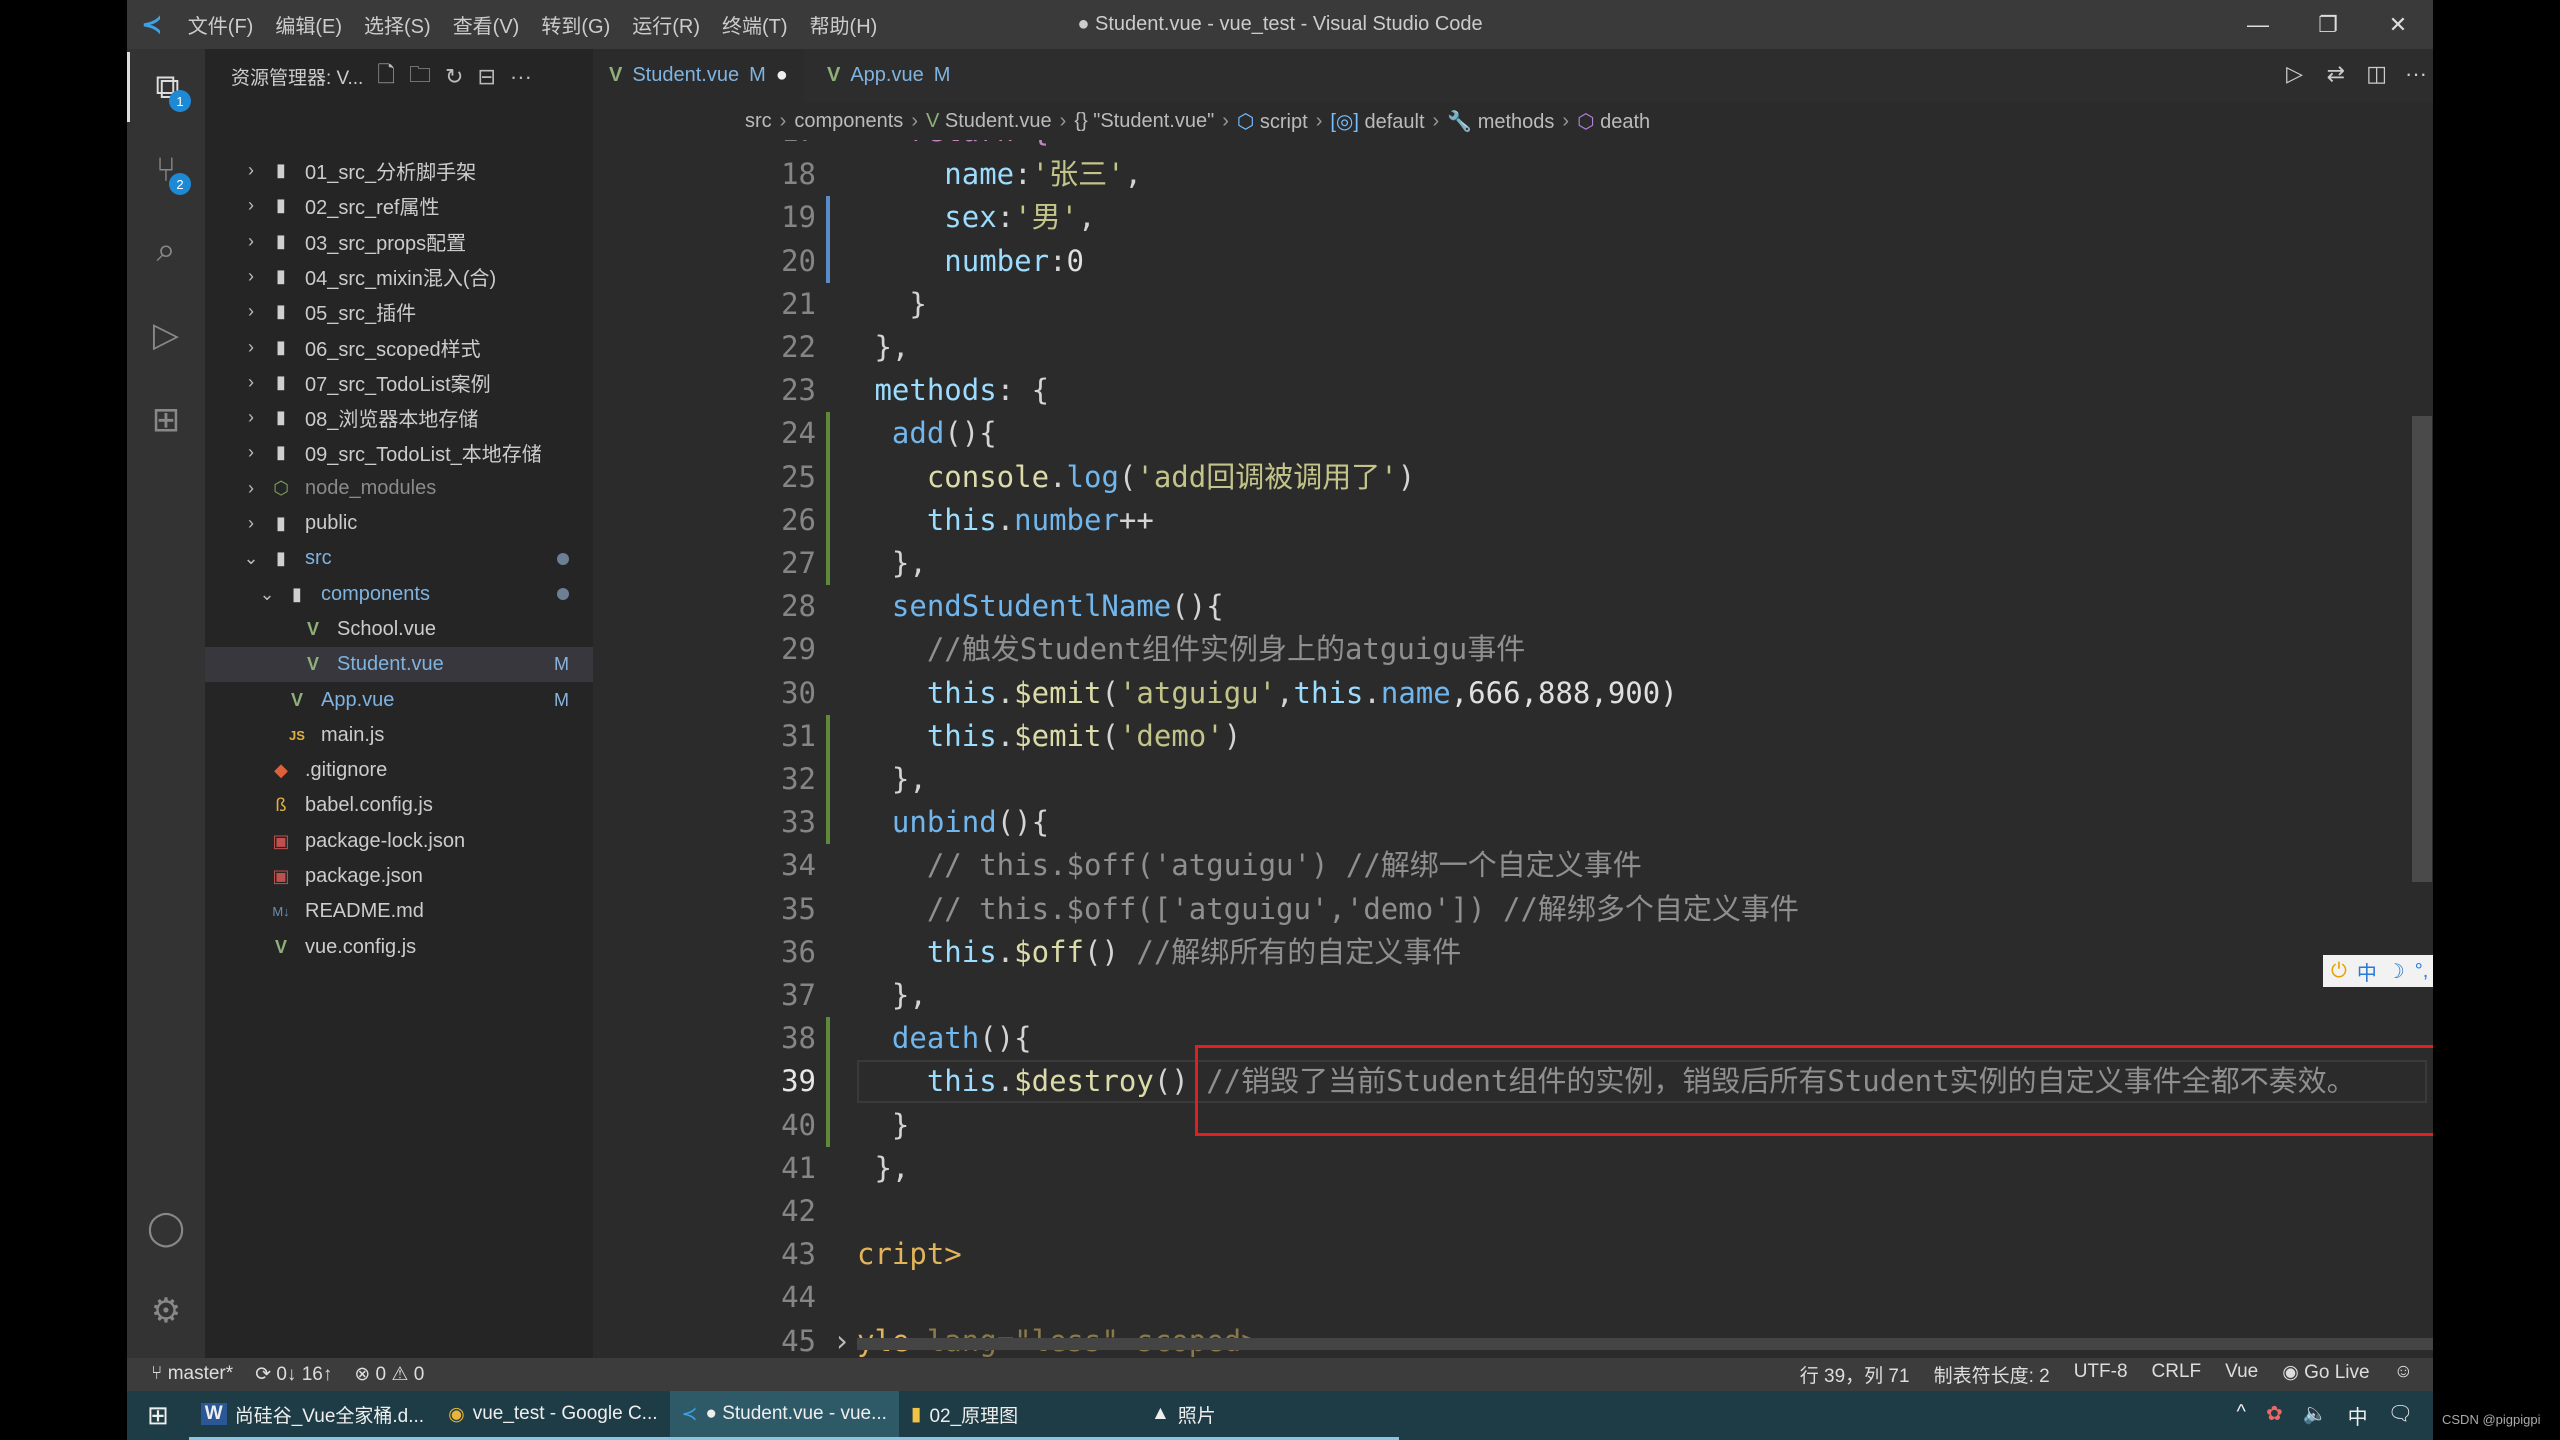 This screenshot has width=2560, height=1440. I want to click on menu-item: 选择(S), so click(397, 24).